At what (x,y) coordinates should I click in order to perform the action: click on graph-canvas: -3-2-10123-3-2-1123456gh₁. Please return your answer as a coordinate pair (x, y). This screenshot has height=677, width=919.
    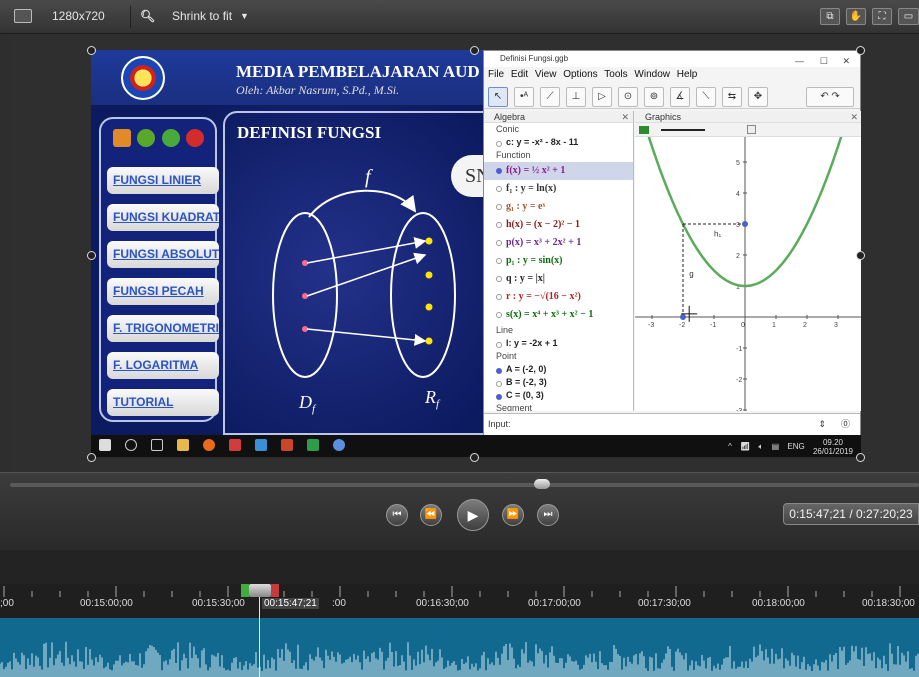
    Looking at the image, I should click on (748, 274).